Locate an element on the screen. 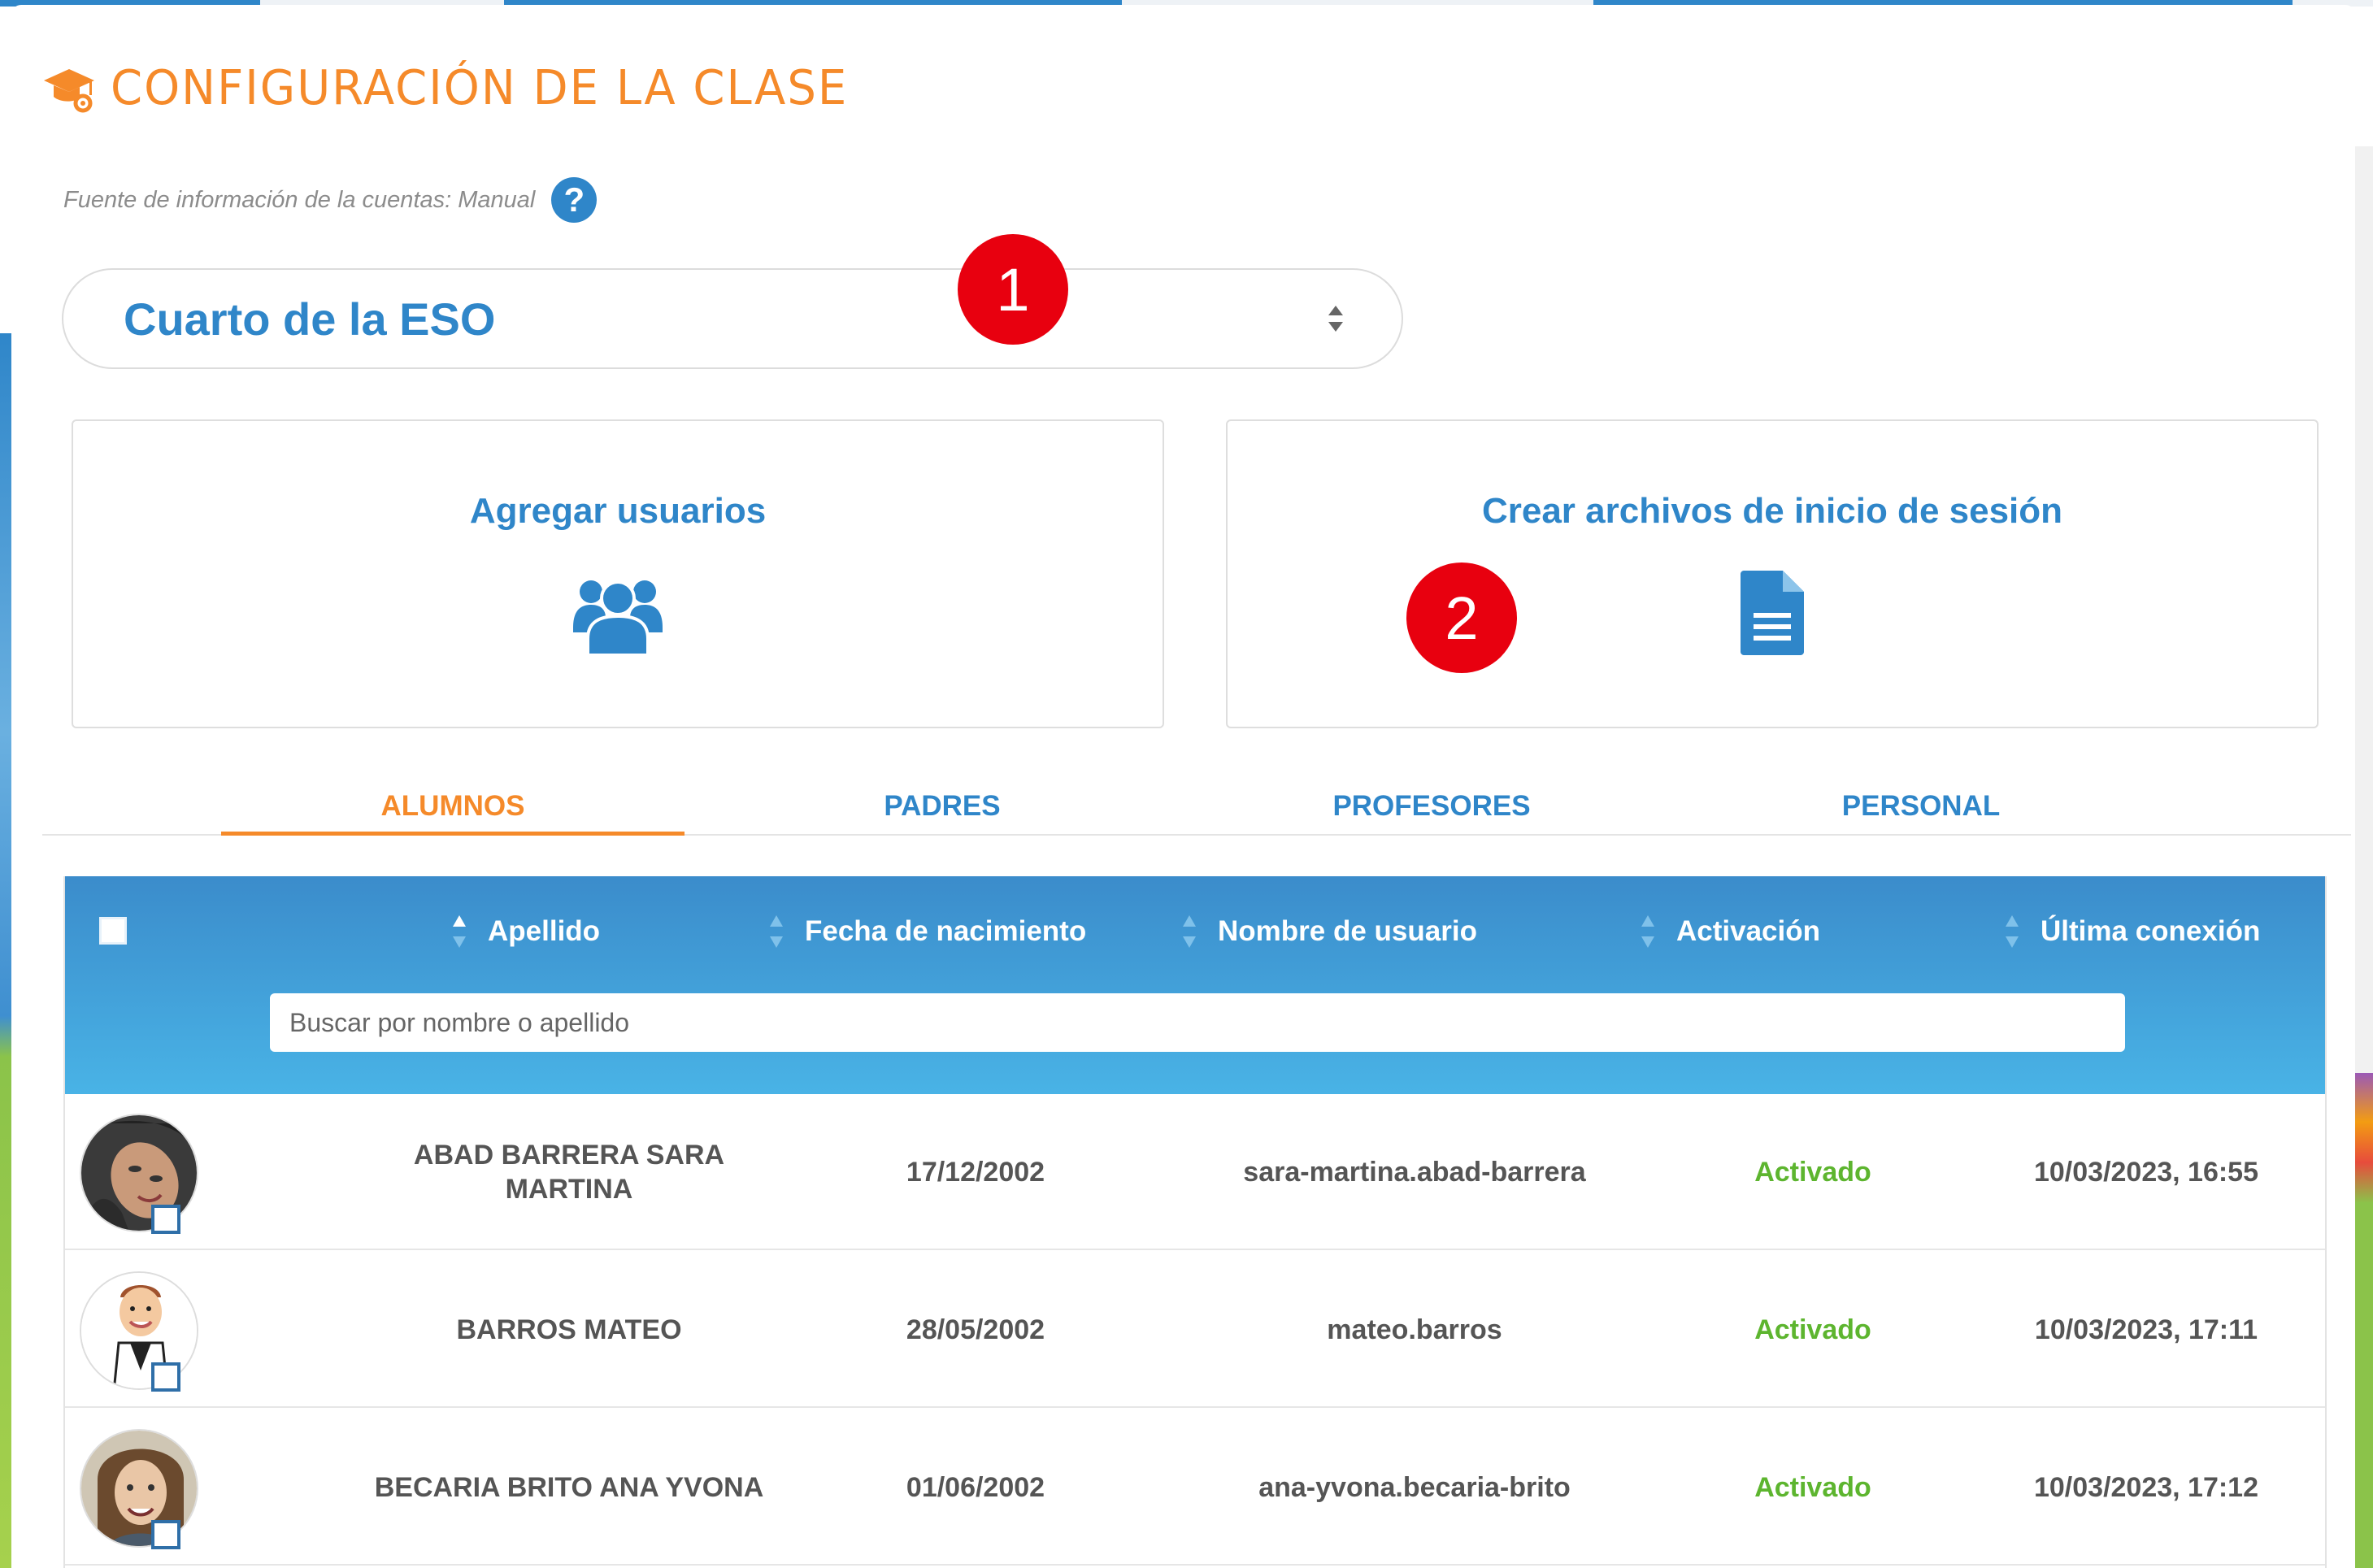 This screenshot has width=2373, height=1568. page-title: CONFIGURACIÓN DE LA CLASE is located at coordinates (446, 88).